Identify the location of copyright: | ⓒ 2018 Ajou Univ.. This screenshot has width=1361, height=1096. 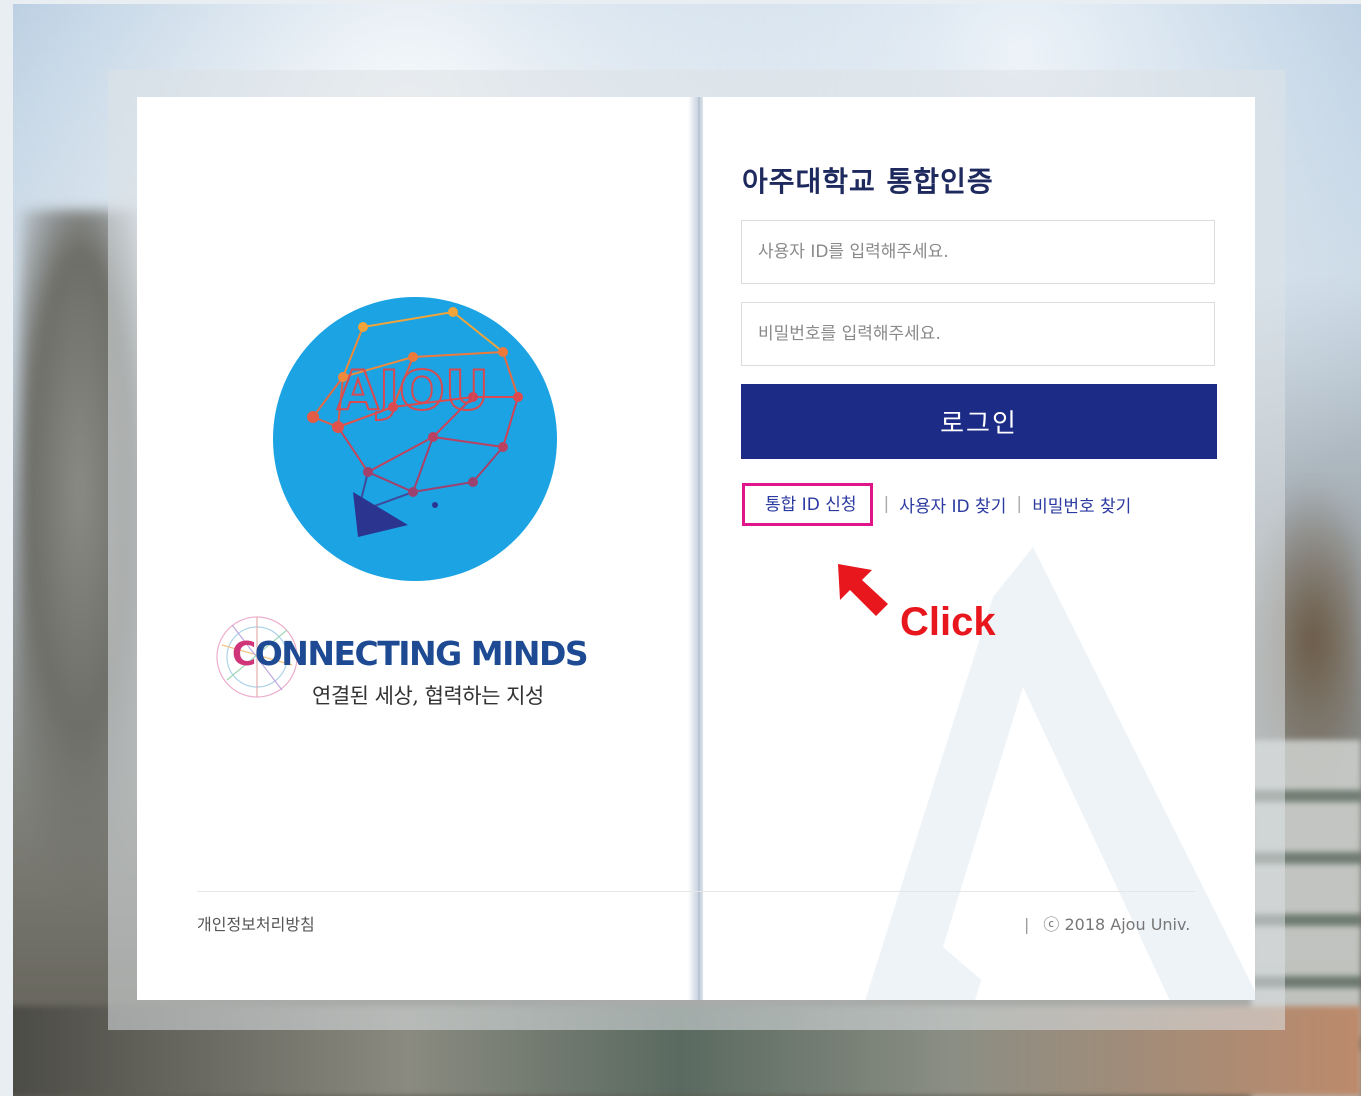
(1107, 923).